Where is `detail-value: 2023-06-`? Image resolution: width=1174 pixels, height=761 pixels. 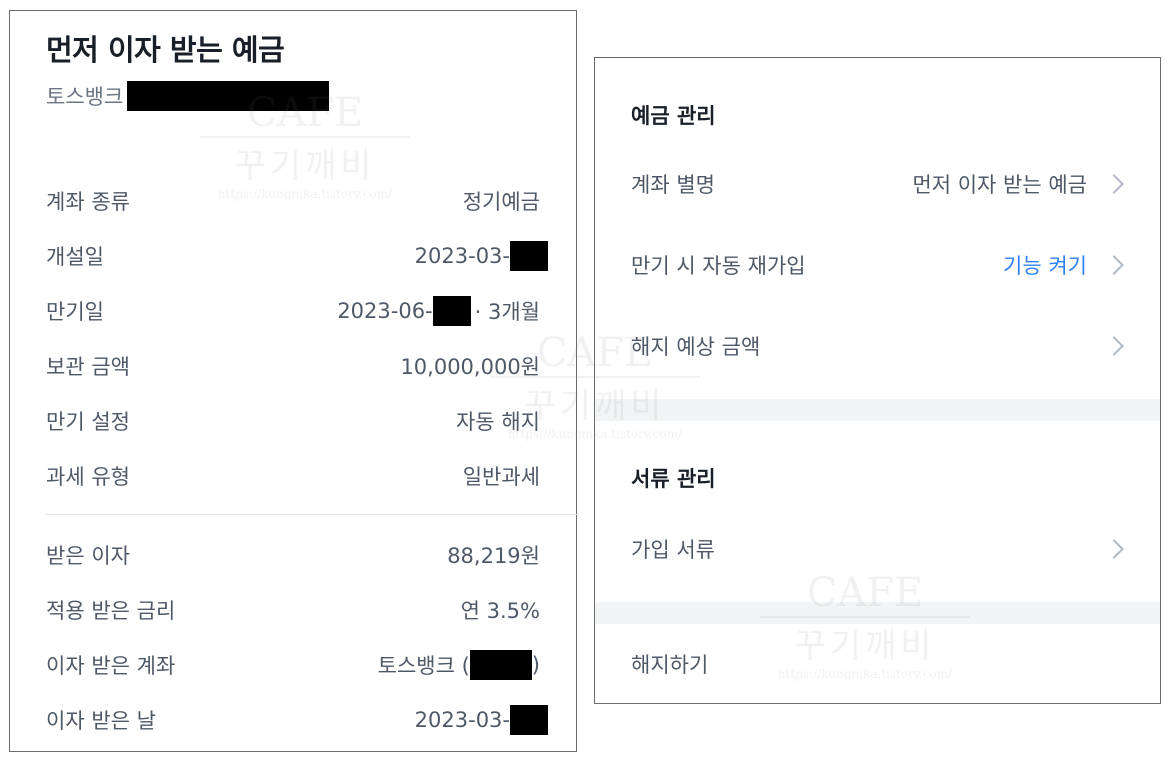 detail-value: 2023-06- is located at coordinates (385, 311).